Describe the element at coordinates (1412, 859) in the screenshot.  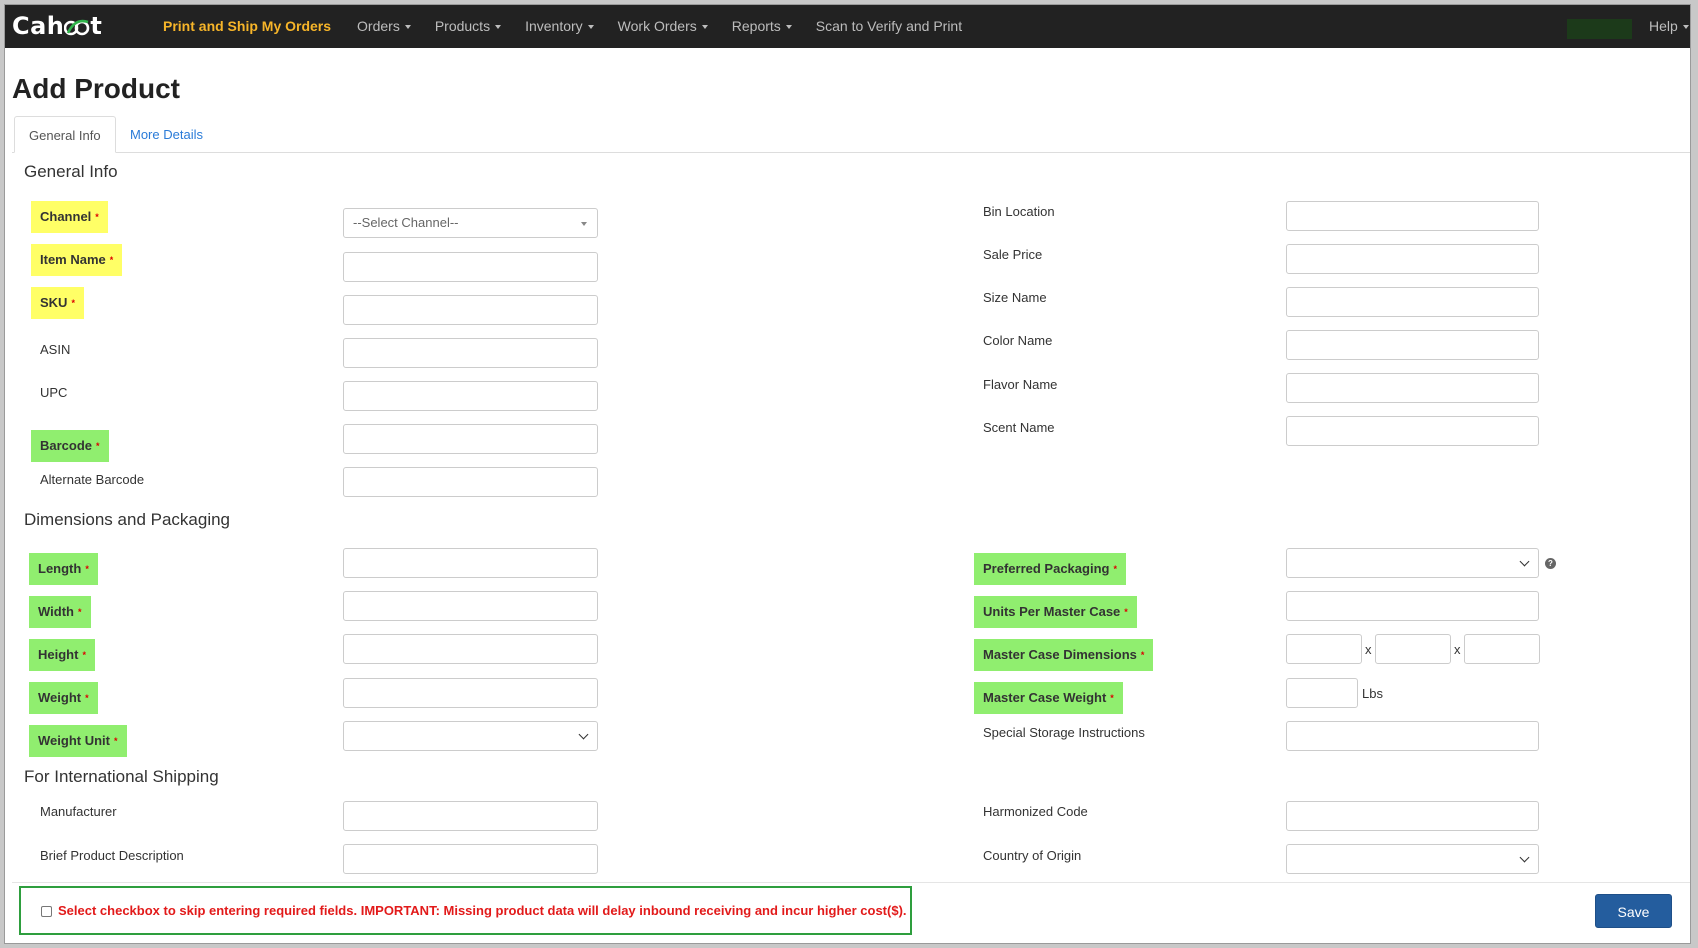
I see `country-of-origin-select` at that location.